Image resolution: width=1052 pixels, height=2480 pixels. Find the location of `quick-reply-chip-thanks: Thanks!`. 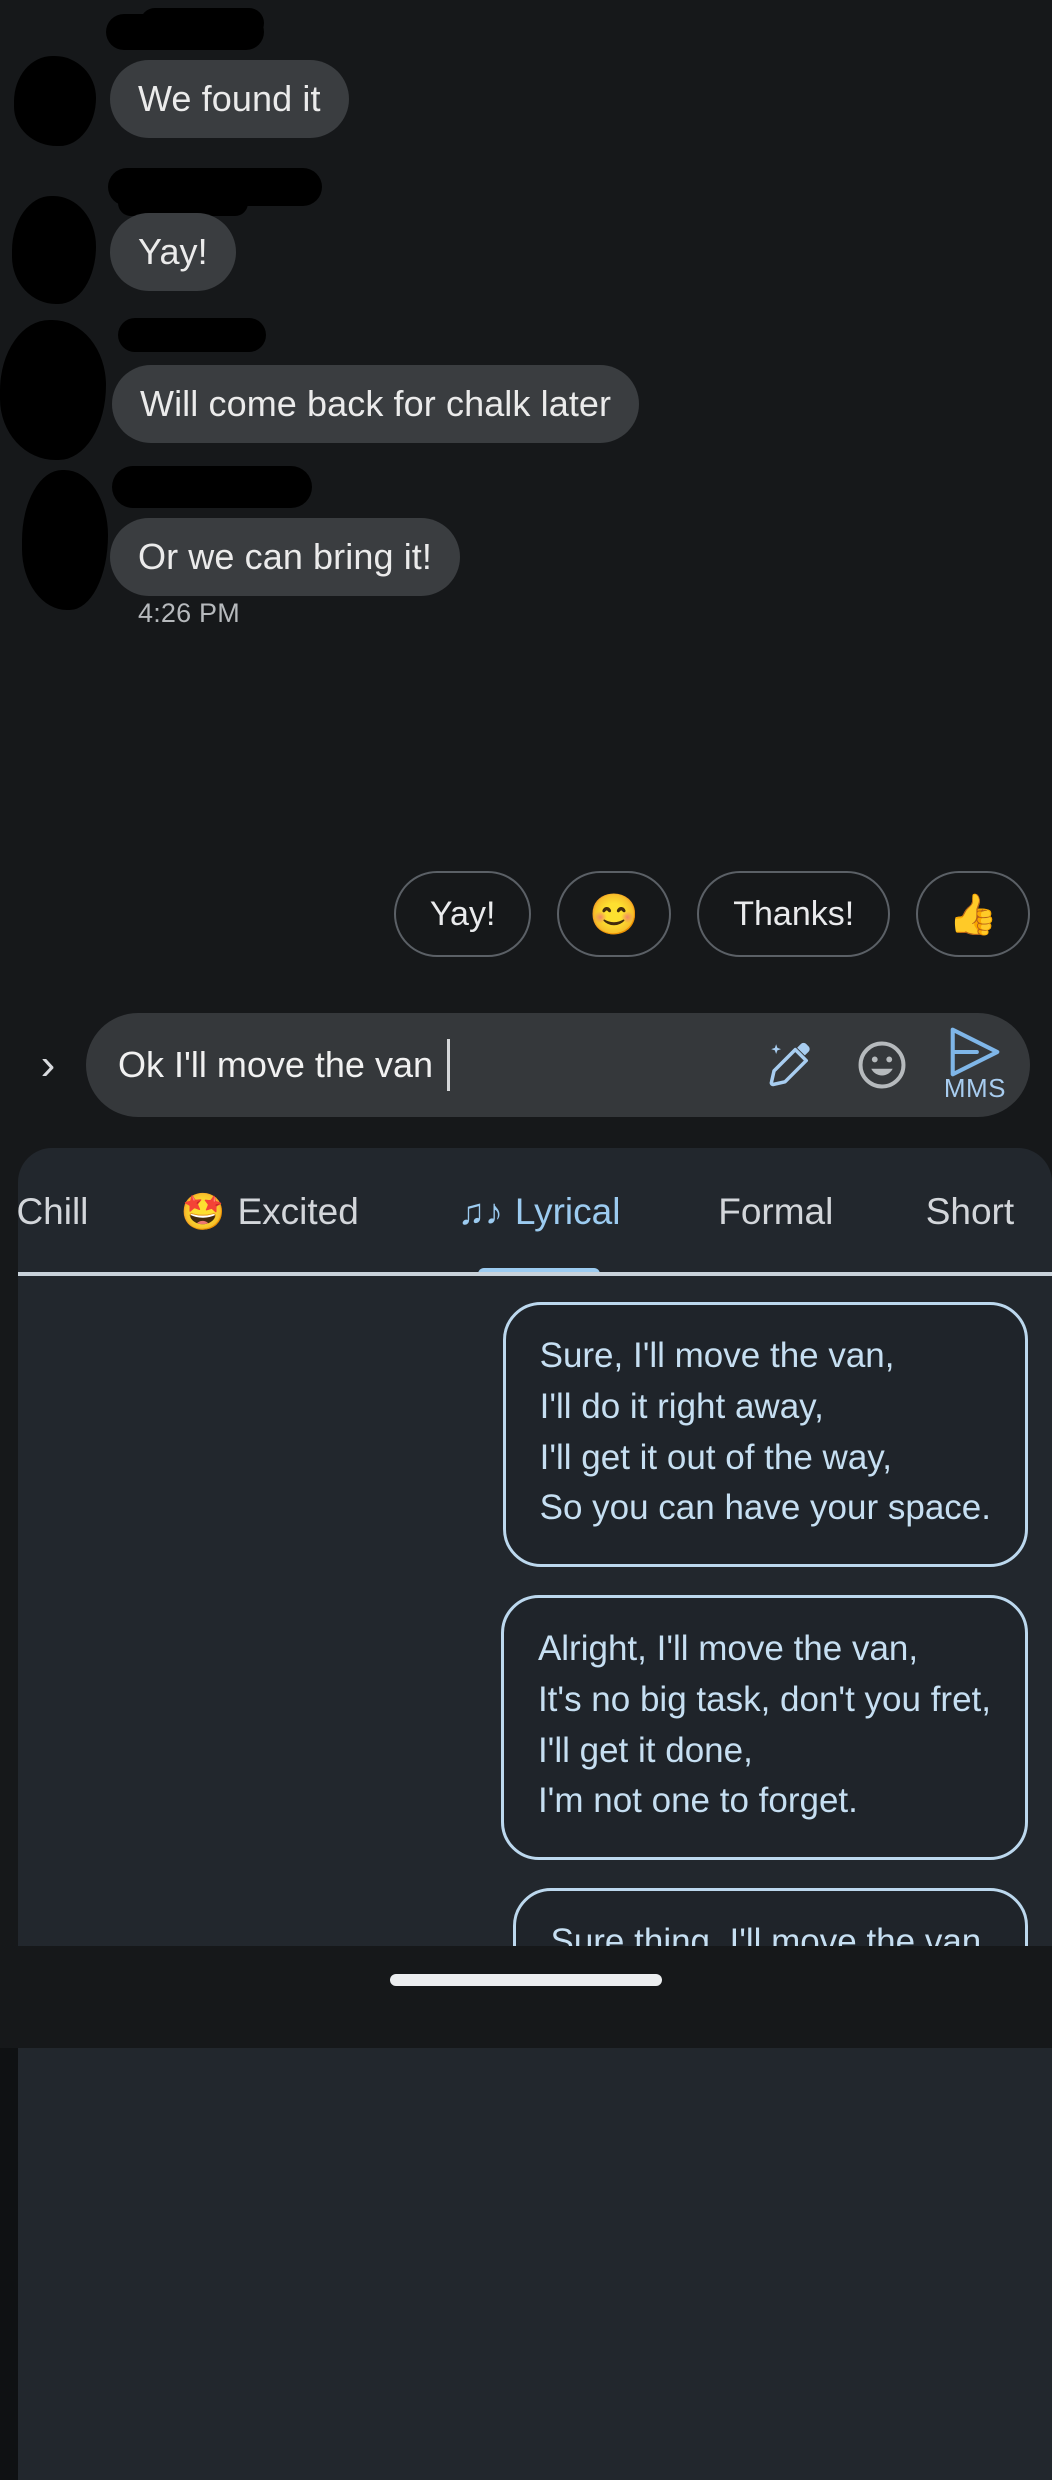

quick-reply-chip-thanks: Thanks! is located at coordinates (794, 914).